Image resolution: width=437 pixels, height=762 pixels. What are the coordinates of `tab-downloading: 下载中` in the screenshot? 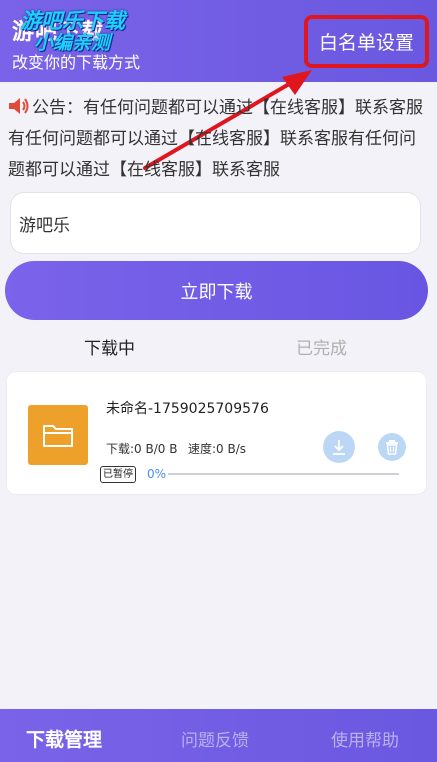 It's located at (109, 346).